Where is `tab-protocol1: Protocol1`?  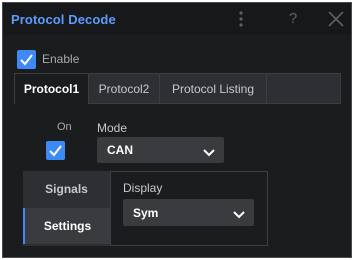
tab-protocol1: Protocol1 is located at coordinates (51, 89).